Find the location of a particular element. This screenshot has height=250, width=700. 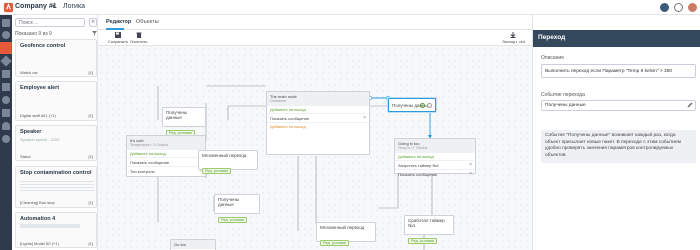

save-button: Сохранить is located at coordinates (118, 38).